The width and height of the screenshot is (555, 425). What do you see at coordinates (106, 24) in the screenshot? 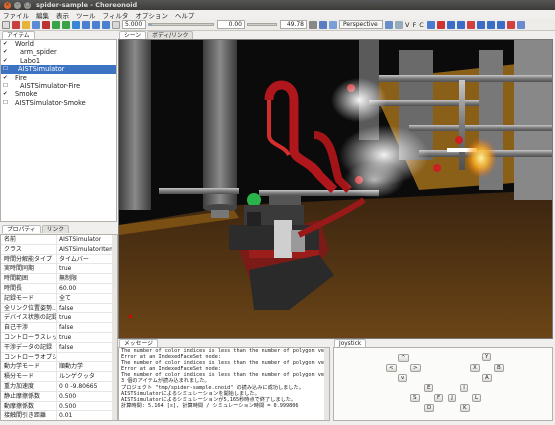
I see `pause-icon` at bounding box center [106, 24].